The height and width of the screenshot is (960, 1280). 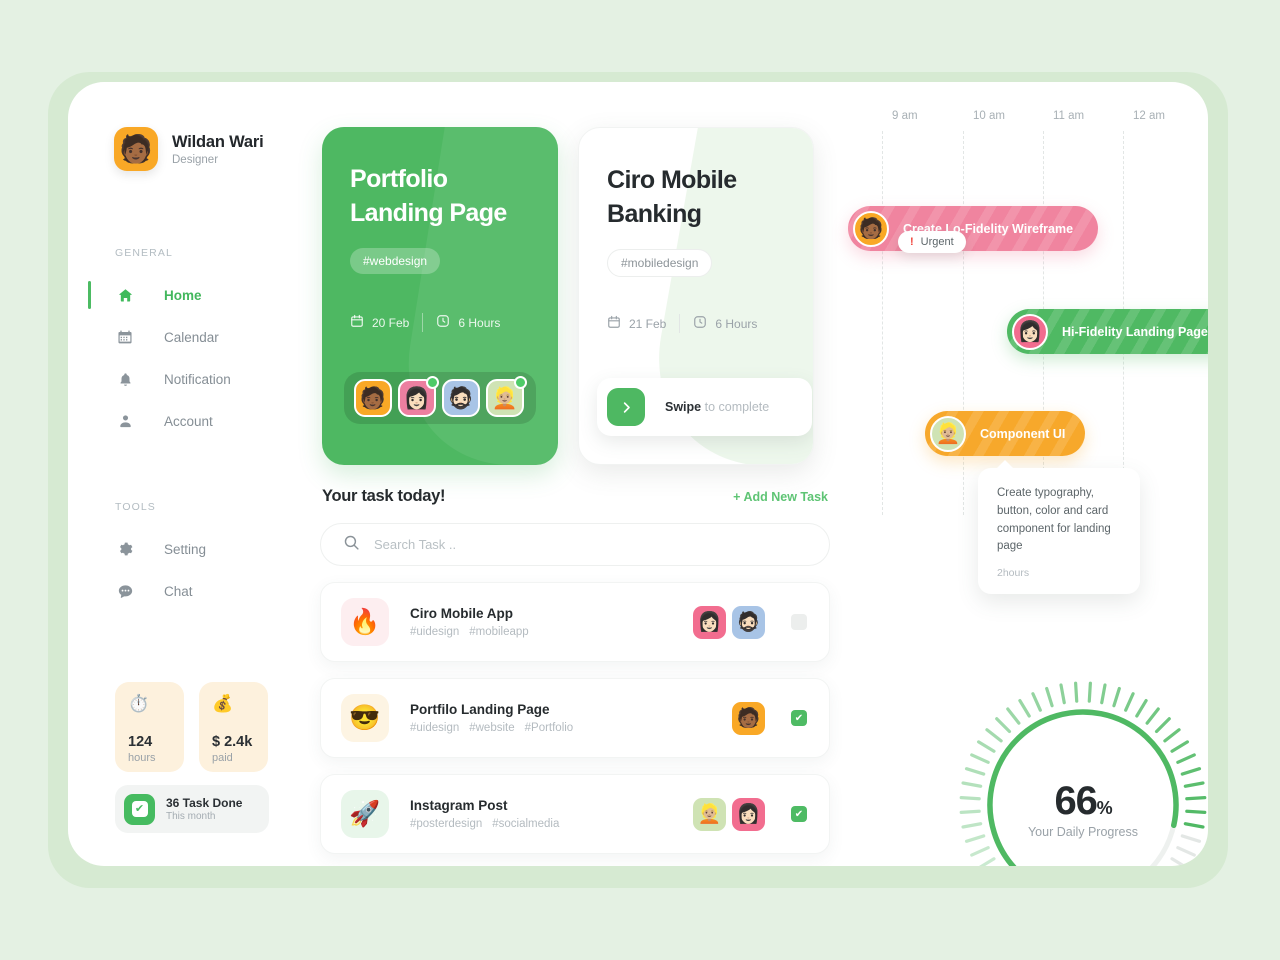 What do you see at coordinates (365, 622) in the screenshot?
I see `fire-icon: 🔥` at bounding box center [365, 622].